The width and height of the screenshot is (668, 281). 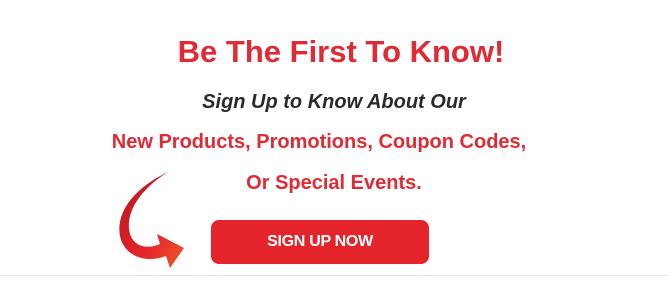 I want to click on promo-line-products: New Products, Promotions, Coupon Codes,, so click(x=319, y=142).